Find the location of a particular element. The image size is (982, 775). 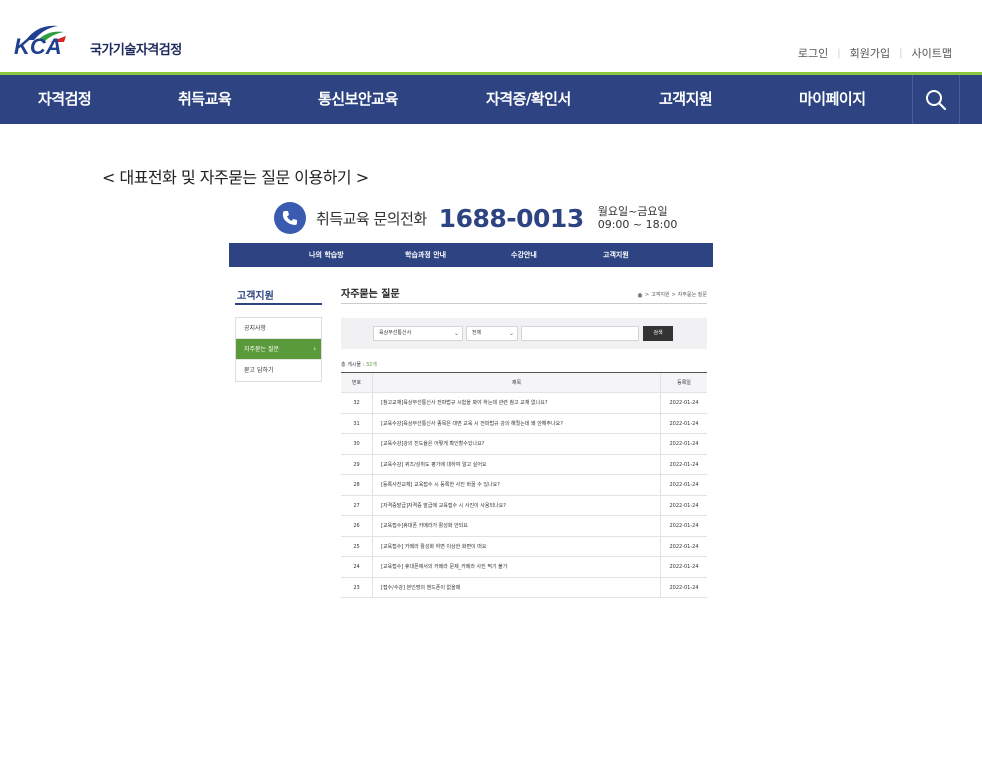

row-number: 23 is located at coordinates (357, 587).